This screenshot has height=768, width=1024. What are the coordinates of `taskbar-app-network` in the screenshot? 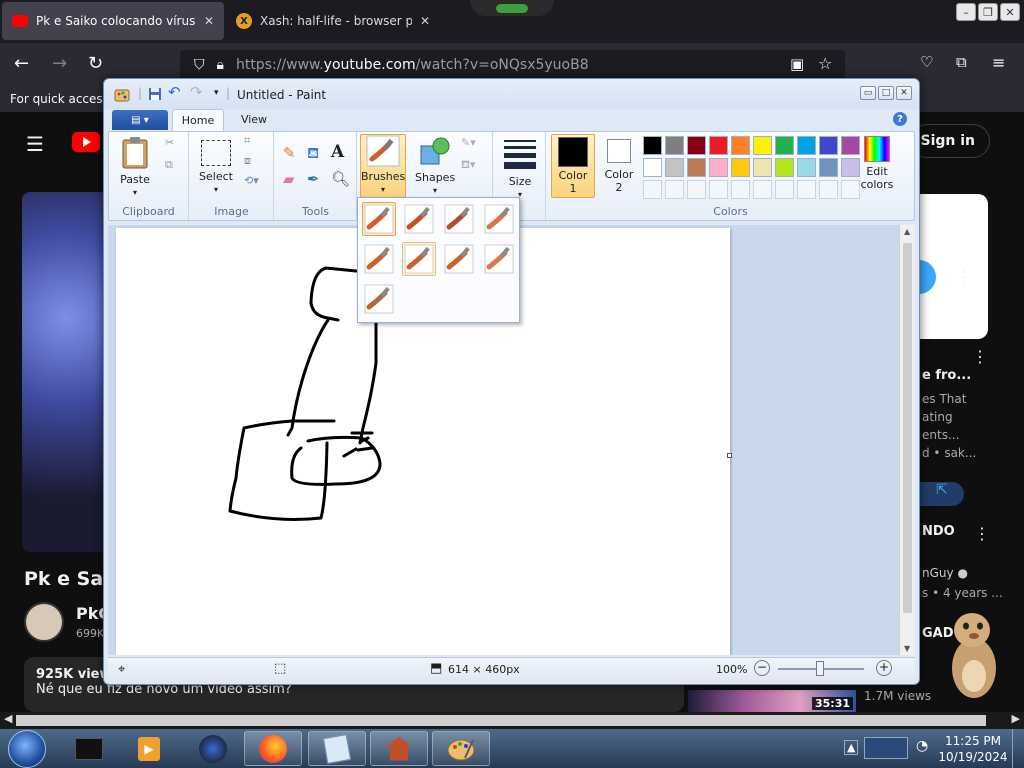 It's located at (213, 748).